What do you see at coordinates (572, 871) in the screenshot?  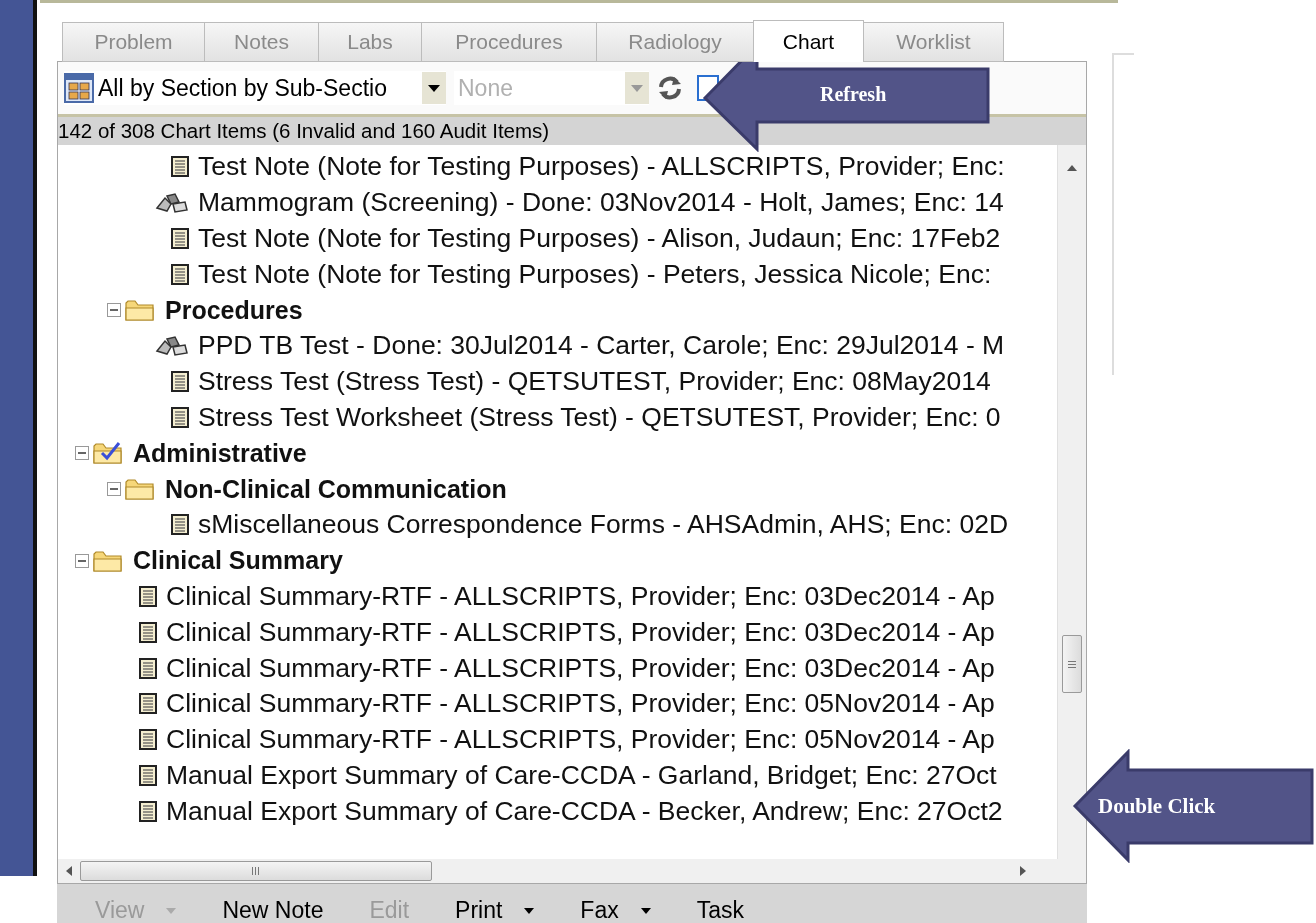 I see `horizontal-scrollbar` at bounding box center [572, 871].